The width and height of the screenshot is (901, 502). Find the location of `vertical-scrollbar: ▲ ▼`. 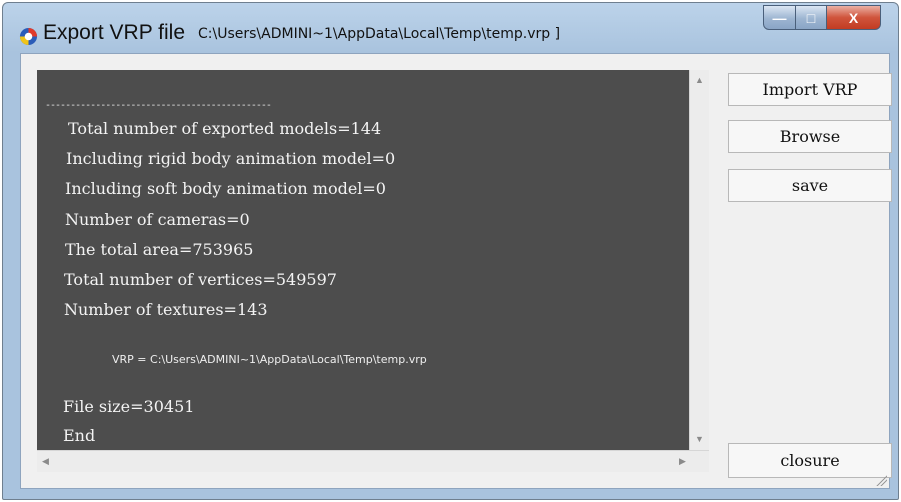

vertical-scrollbar: ▲ ▼ is located at coordinates (699, 260).